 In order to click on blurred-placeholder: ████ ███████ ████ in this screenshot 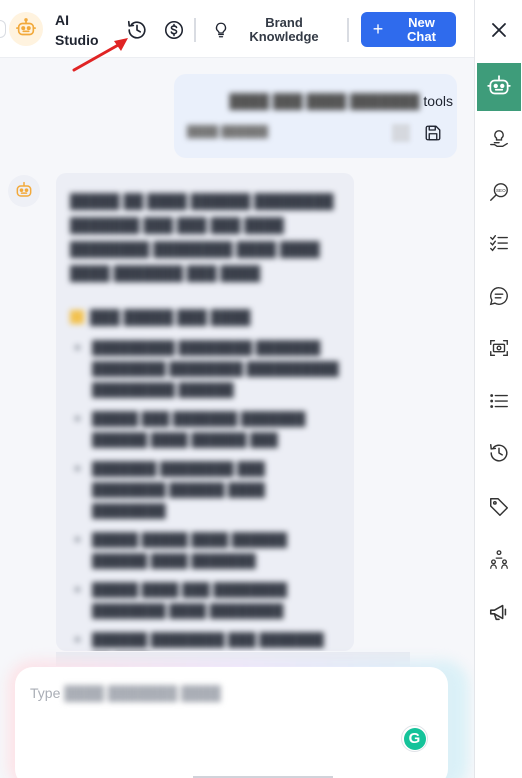, I will do `click(140, 693)`.